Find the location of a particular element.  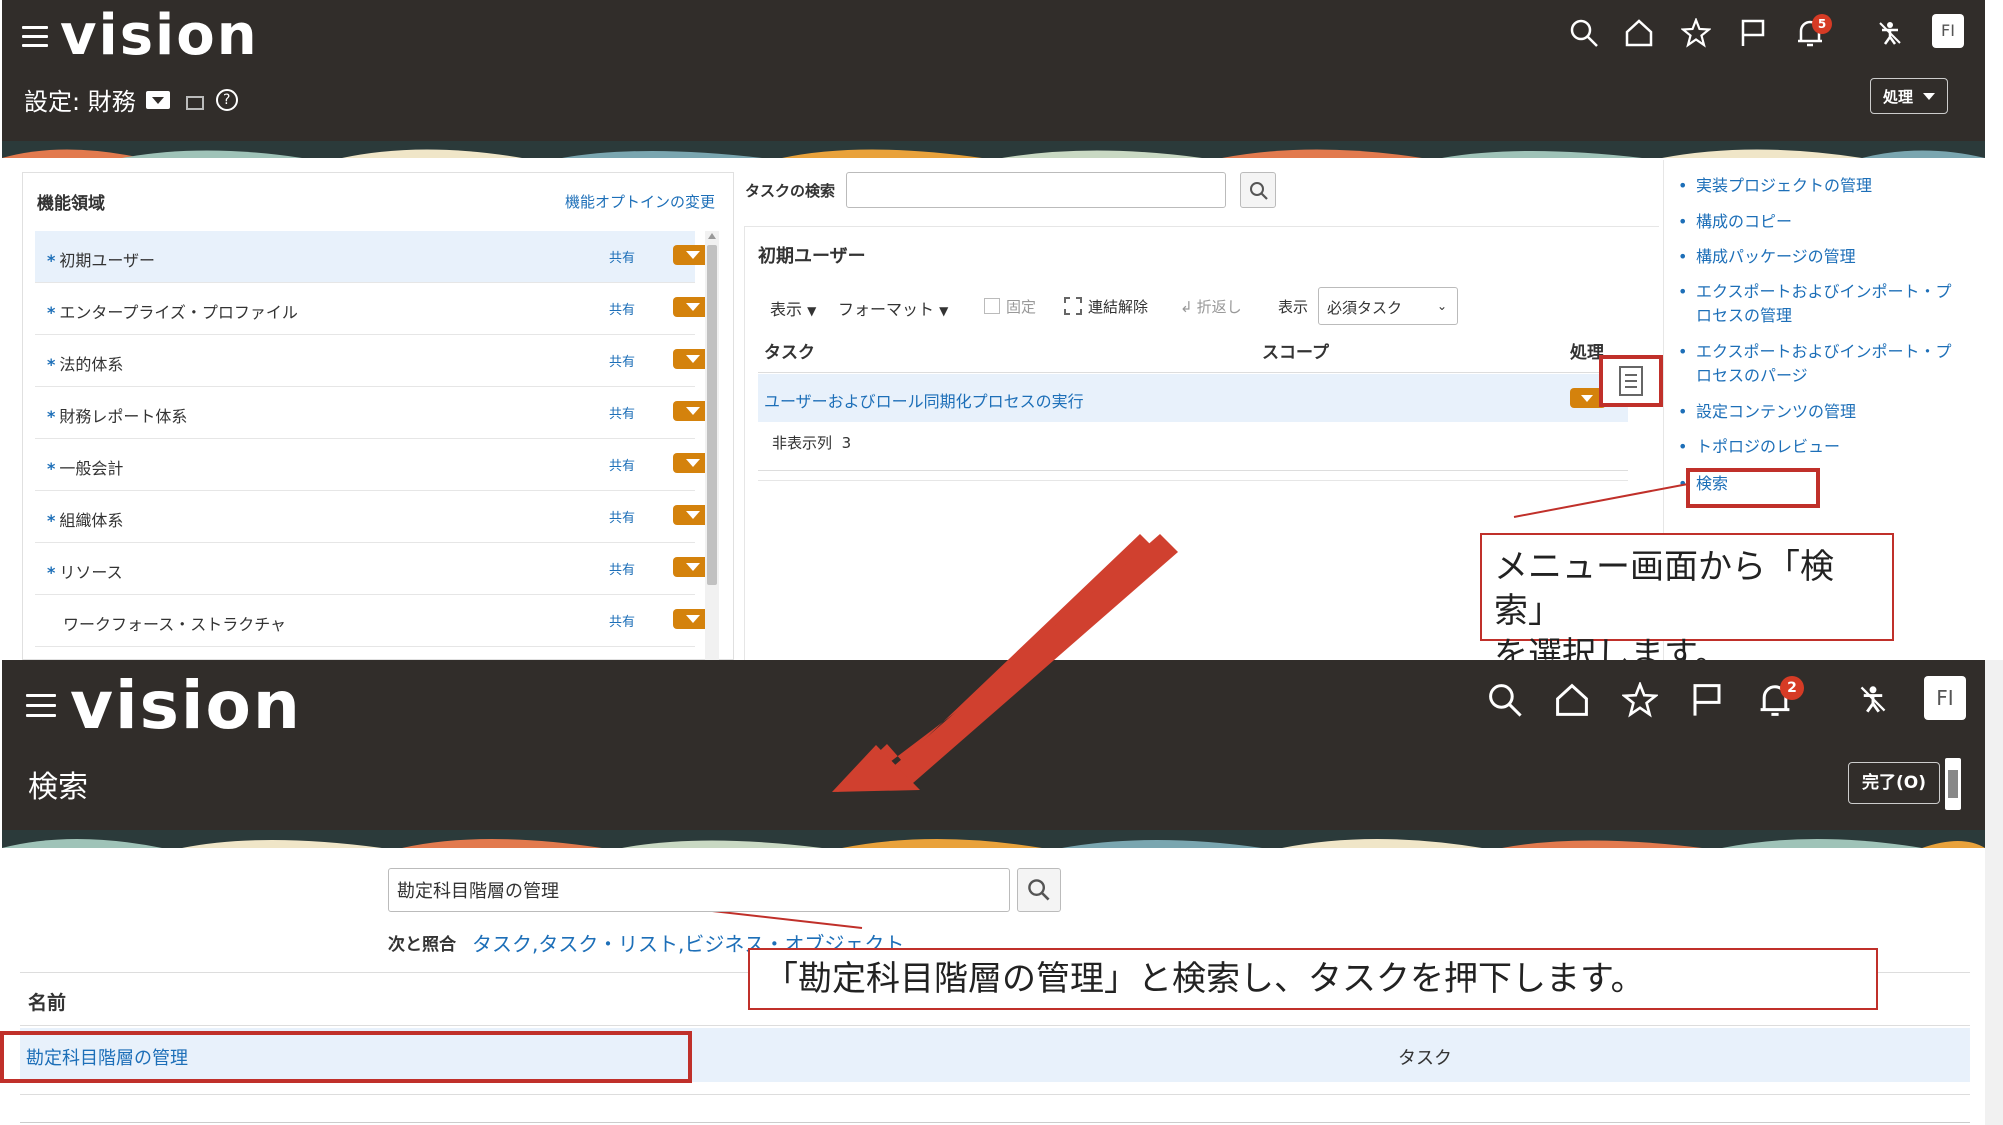

top-header: vision 設定: 財務 ? 5 FI 処理 is located at coordinates (993, 70).